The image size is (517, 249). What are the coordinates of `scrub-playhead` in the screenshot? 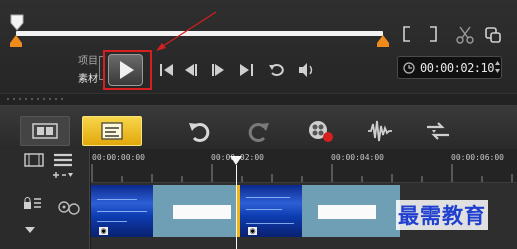 It's located at (17, 23).